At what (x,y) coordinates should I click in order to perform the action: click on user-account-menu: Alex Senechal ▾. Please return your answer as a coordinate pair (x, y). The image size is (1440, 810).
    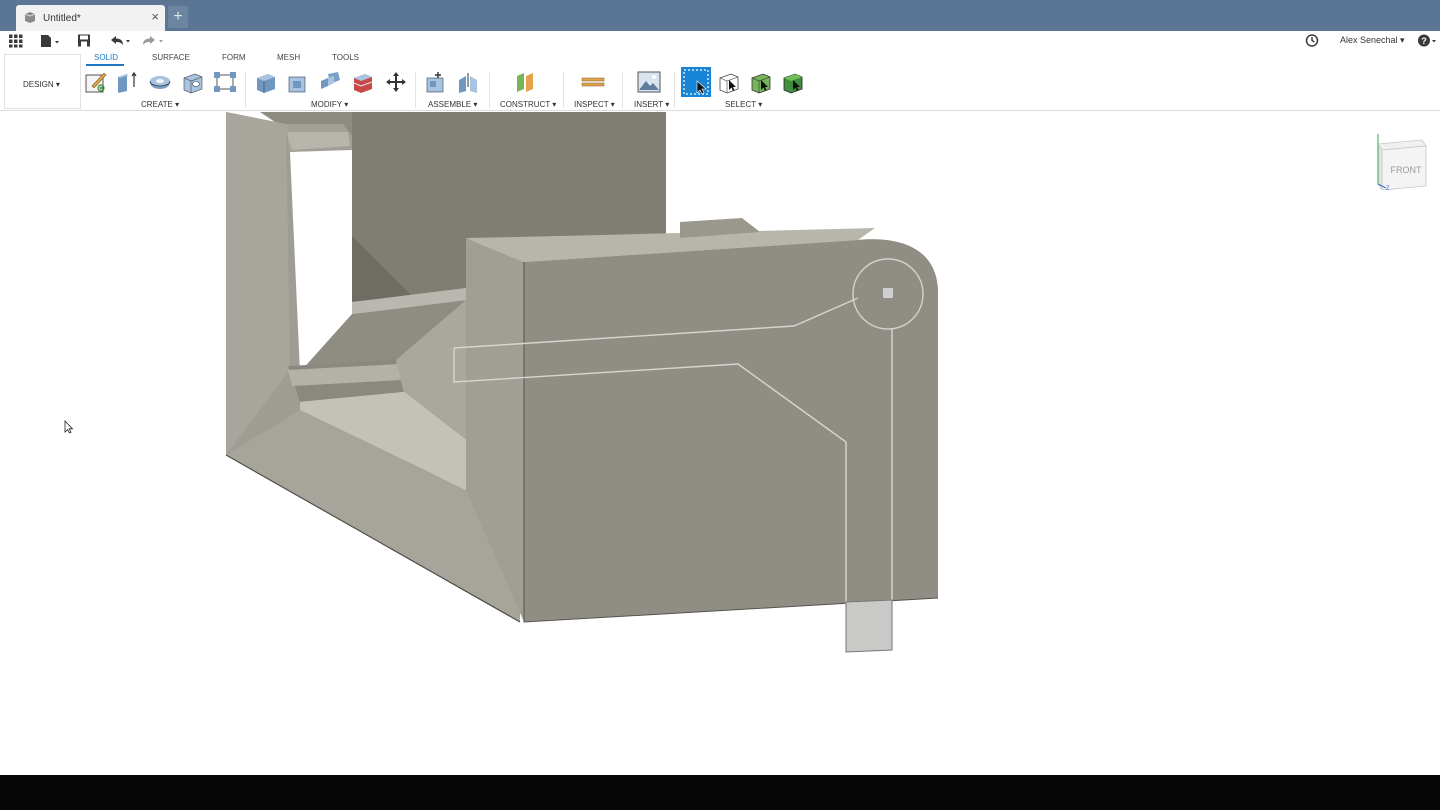
    Looking at the image, I should click on (1372, 40).